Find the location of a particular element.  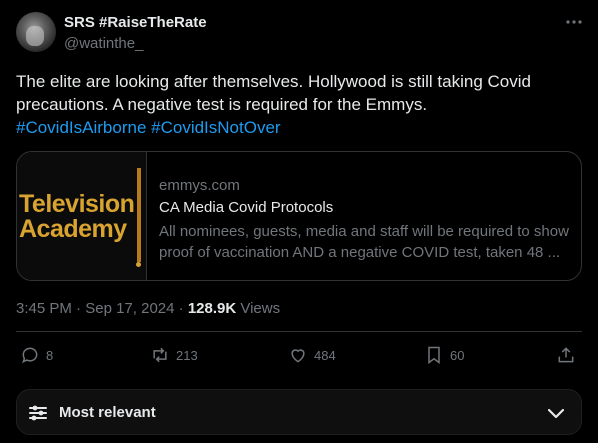

tweet-date: Sep 17, 2024 is located at coordinates (129, 308).